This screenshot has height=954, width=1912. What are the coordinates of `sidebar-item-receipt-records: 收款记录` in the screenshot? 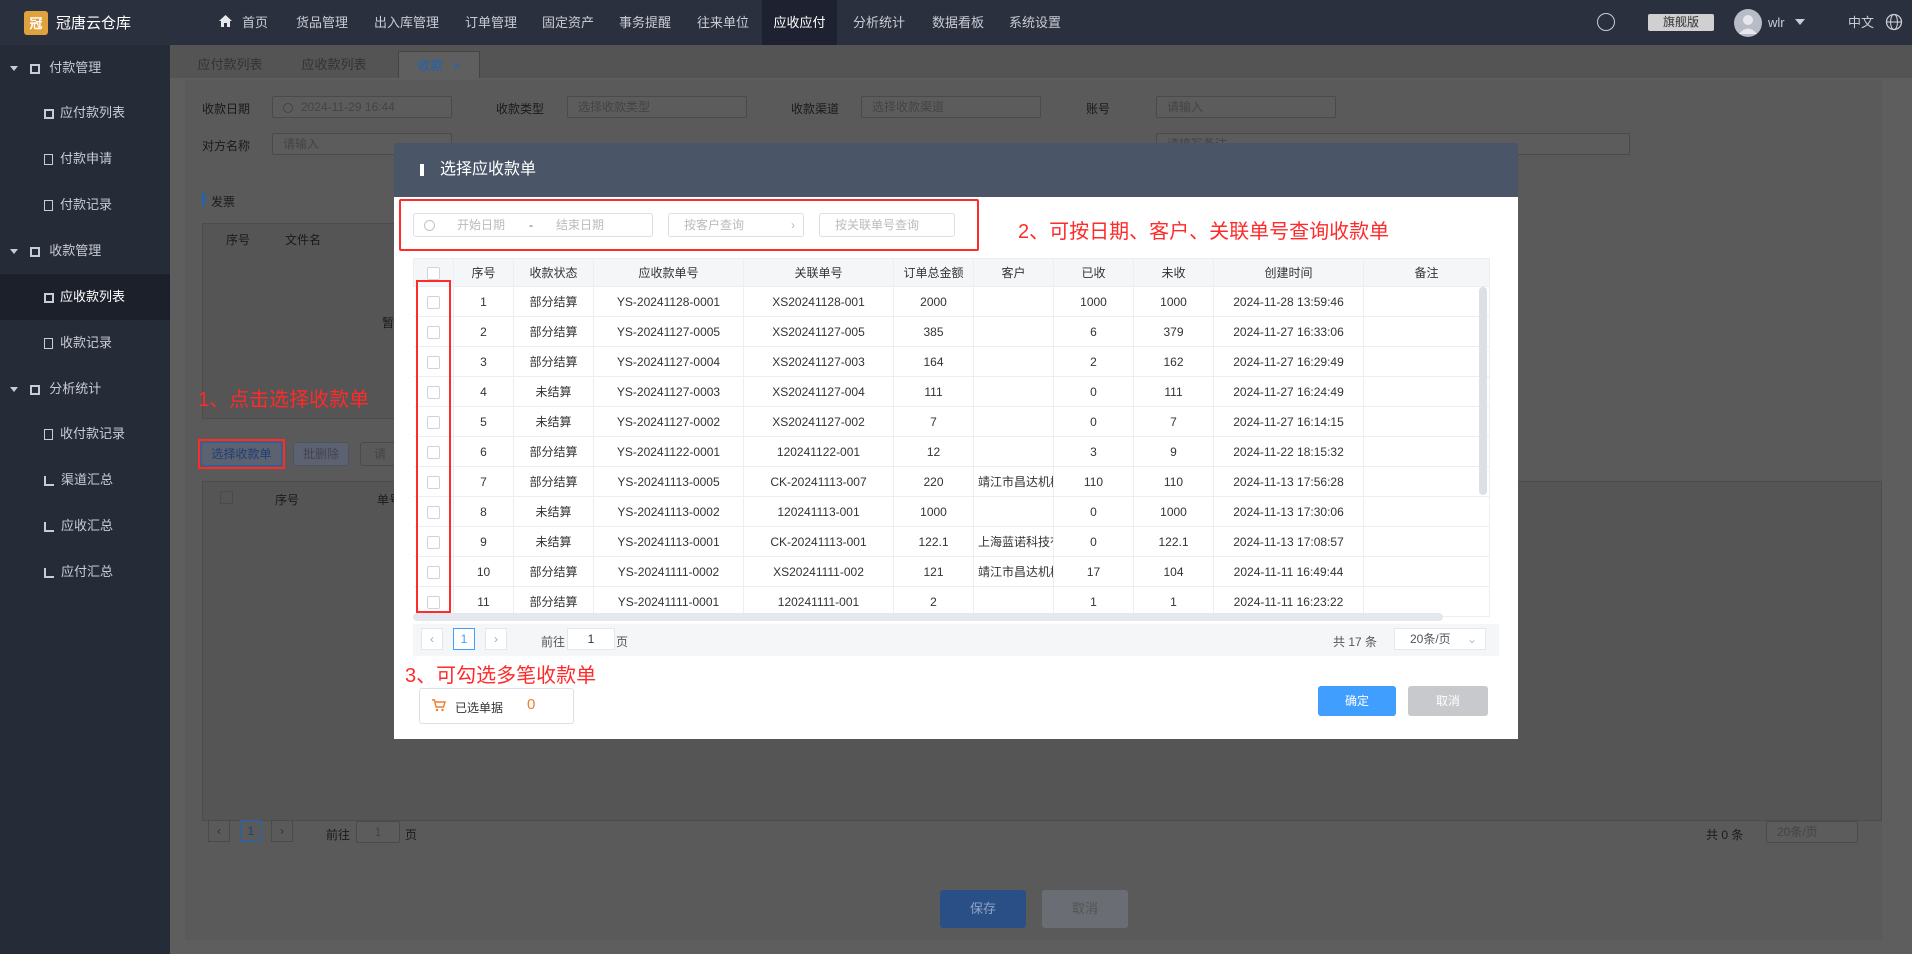 It's located at (85, 343).